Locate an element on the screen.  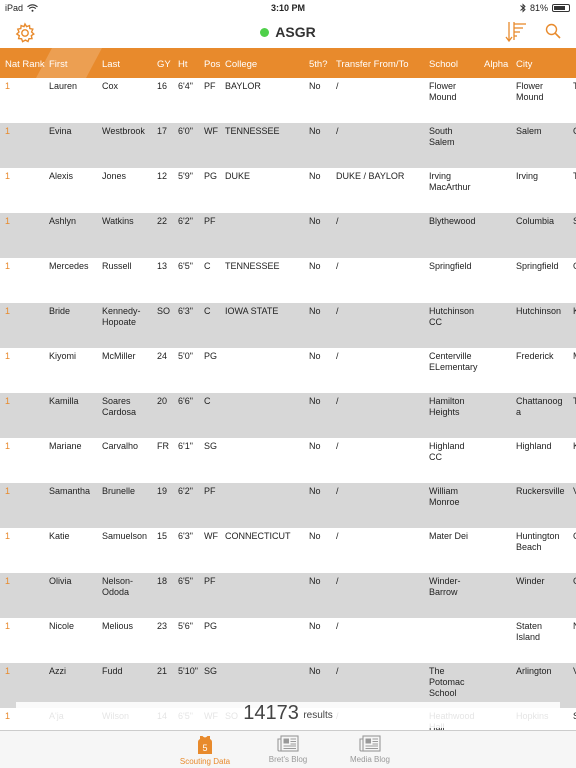
last-name-cell: Russell is located at coordinates (117, 266).